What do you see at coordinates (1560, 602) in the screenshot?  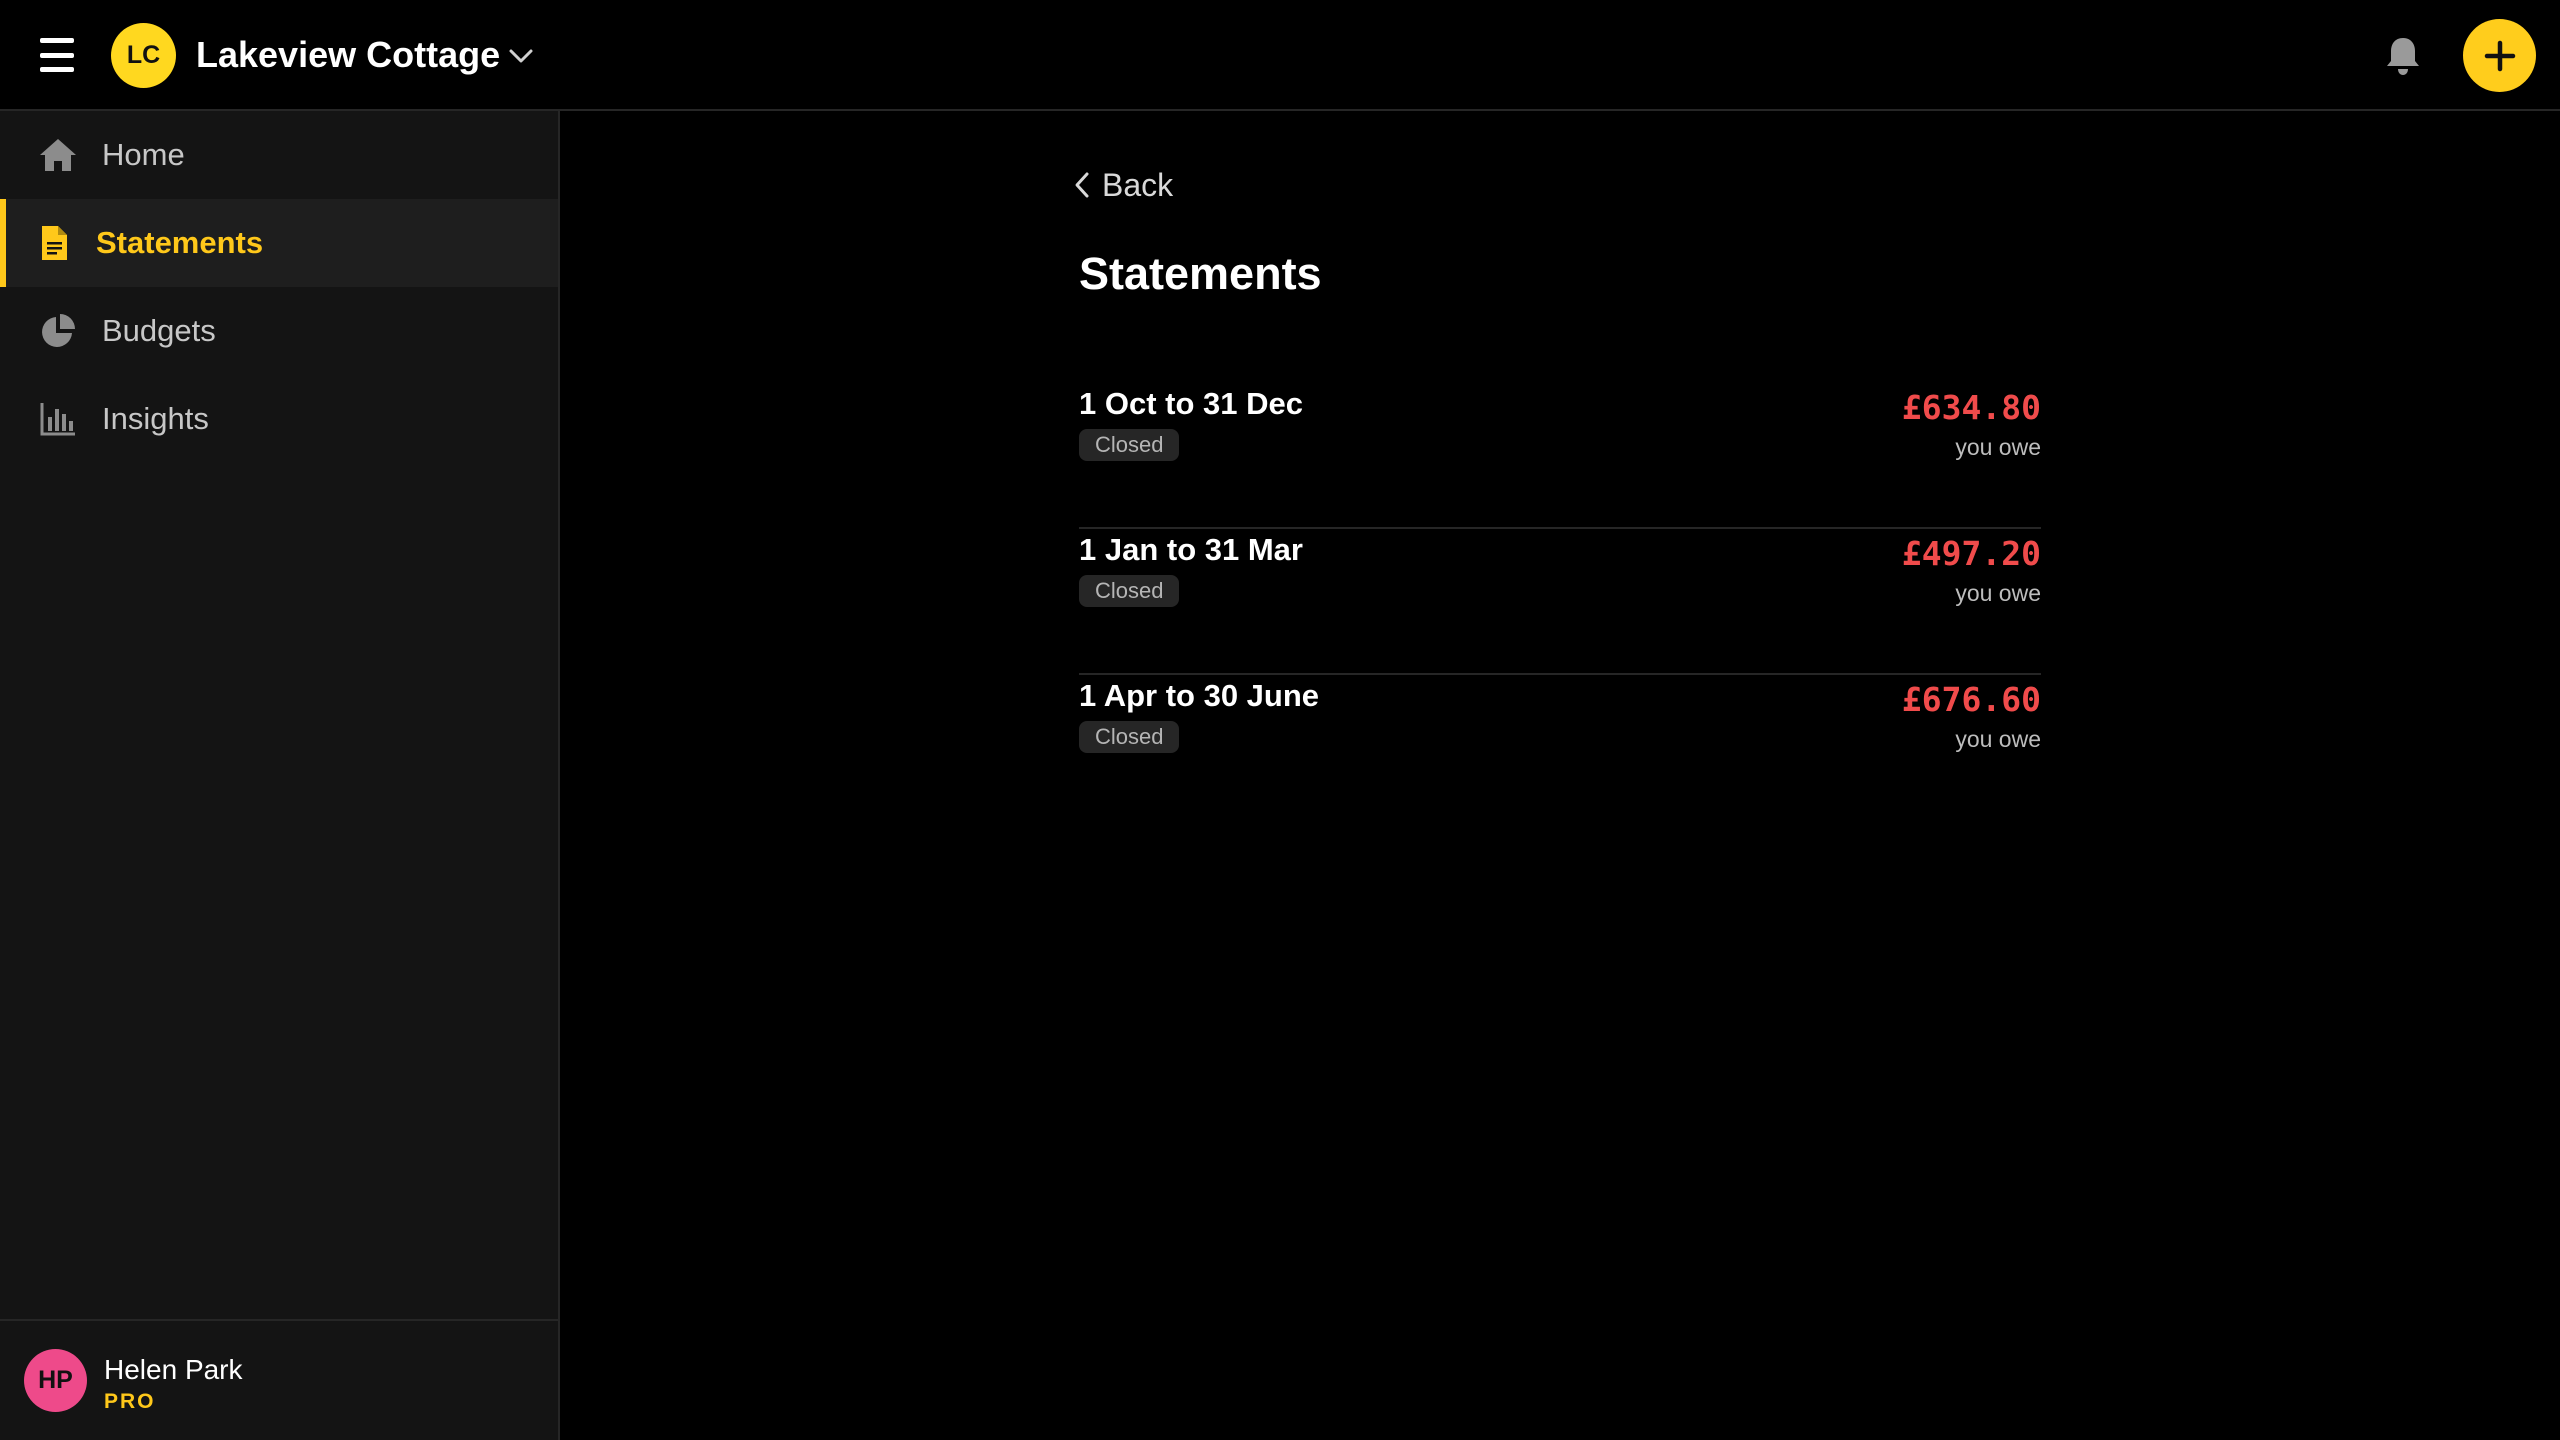 I see `statement-row: 1 Jan to 31 Mar Closed £497.20 you owe` at bounding box center [1560, 602].